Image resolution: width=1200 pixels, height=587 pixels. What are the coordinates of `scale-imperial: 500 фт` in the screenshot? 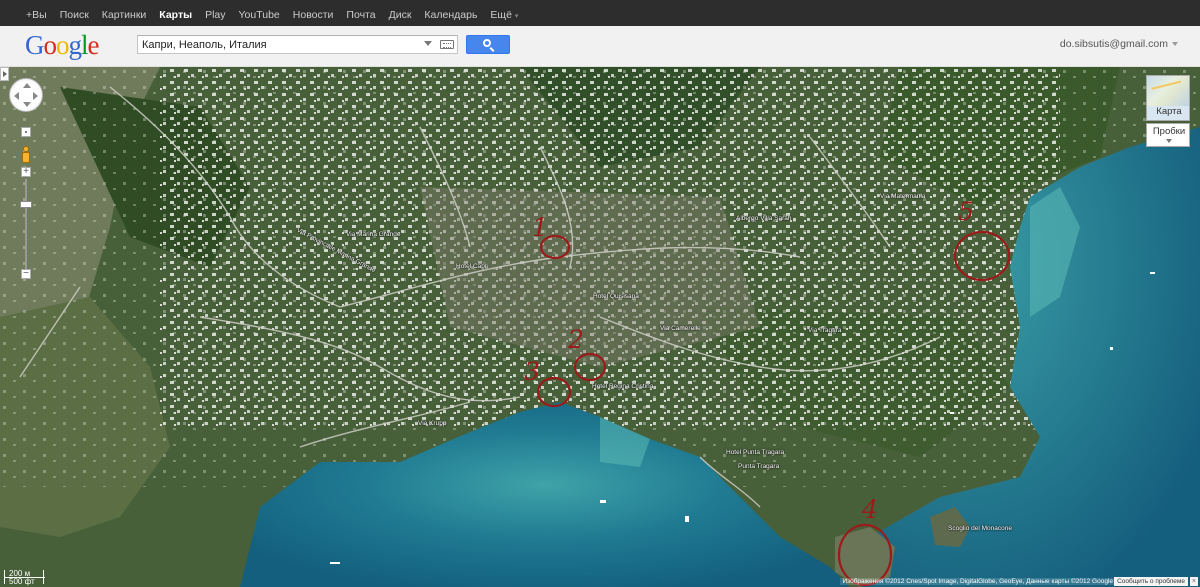 It's located at (22, 581).